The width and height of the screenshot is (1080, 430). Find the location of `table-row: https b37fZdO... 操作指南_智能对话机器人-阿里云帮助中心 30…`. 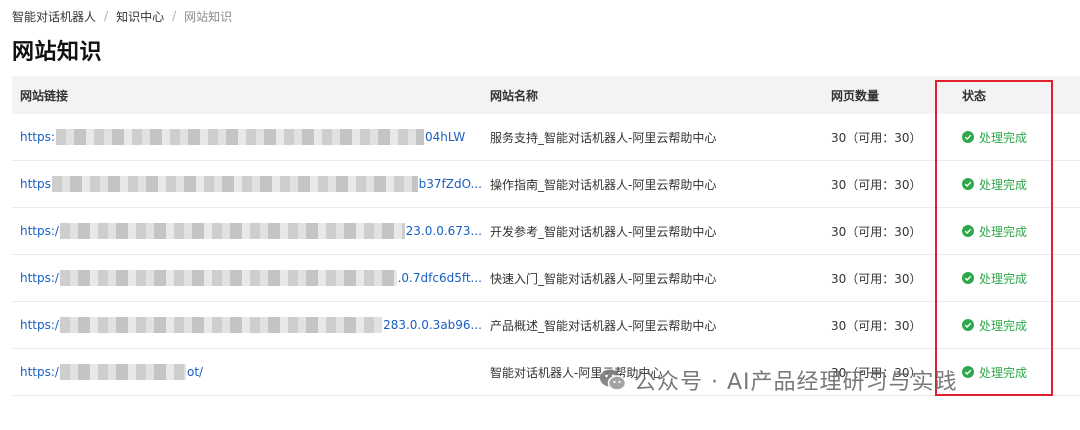

table-row: https b37fZdO... 操作指南_智能对话机器人-阿里云帮助中心 30… is located at coordinates (546, 184).